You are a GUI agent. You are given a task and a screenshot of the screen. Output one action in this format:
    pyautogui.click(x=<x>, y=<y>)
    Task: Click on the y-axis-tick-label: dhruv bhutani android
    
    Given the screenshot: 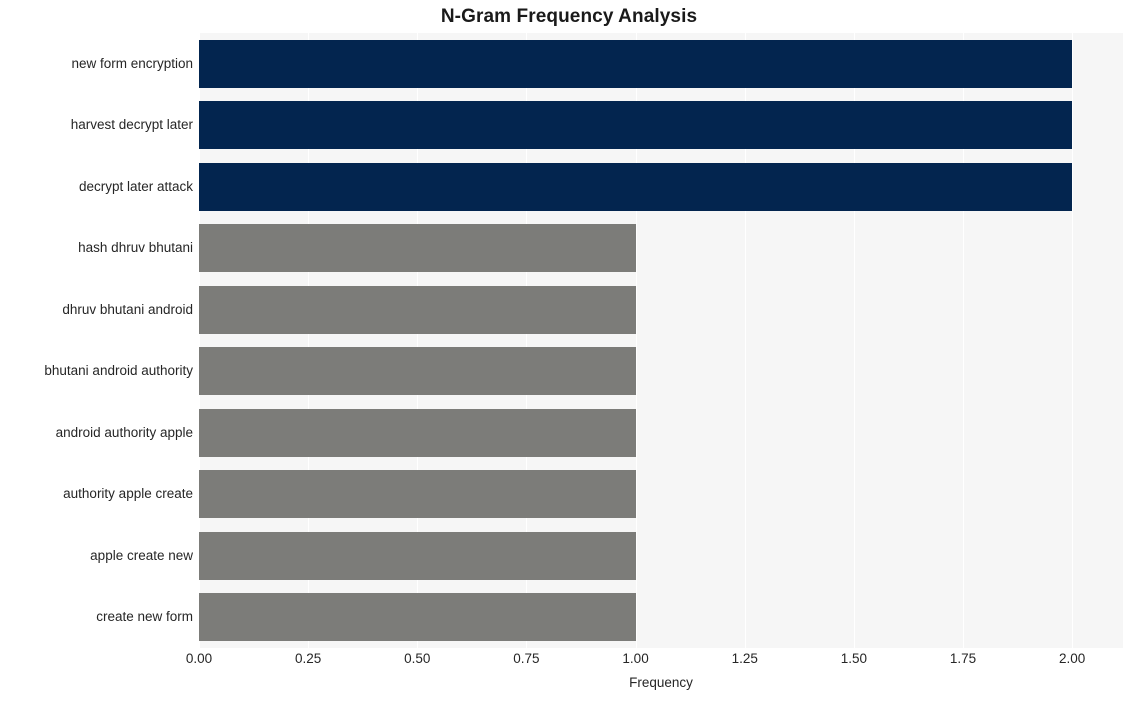 What is the action you would take?
    pyautogui.click(x=127, y=309)
    